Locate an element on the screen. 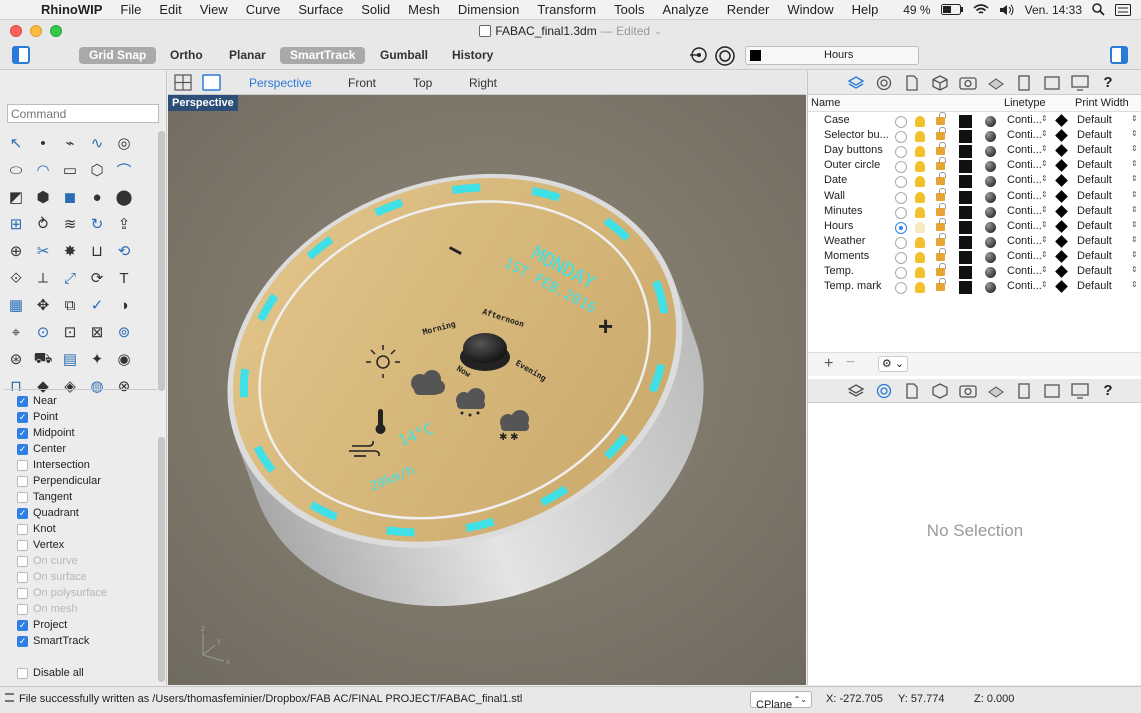 Image resolution: width=1141 pixels, height=713 pixels. menu-window: Window is located at coordinates (810, 9).